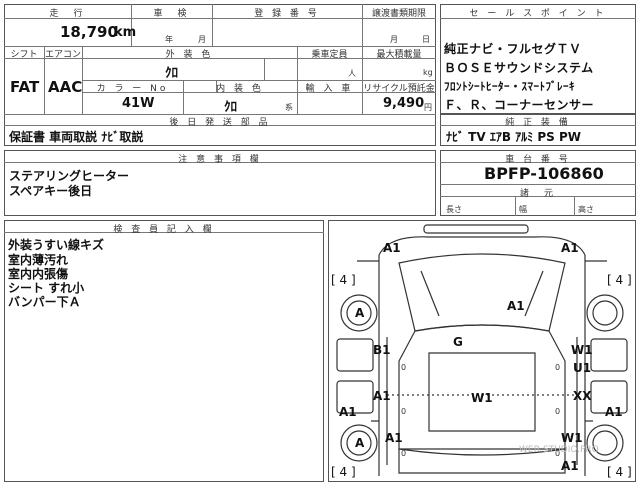 This screenshot has width=640, height=482. Describe the element at coordinates (189, 55) in the screenshot. I see `ext-color-label: 外 装 色` at that location.